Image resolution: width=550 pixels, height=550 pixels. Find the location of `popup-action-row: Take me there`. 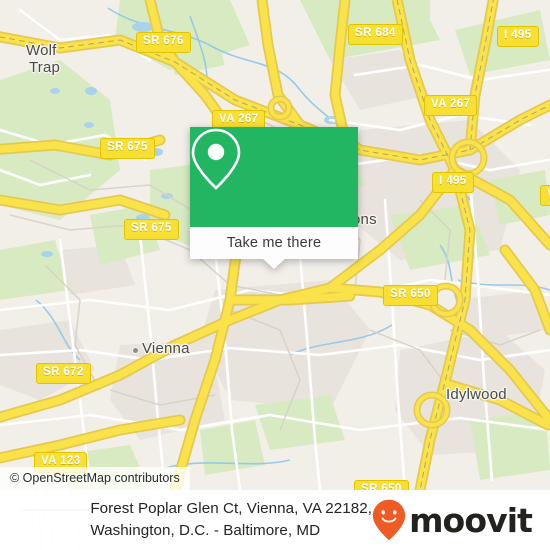

popup-action-row: Take me there is located at coordinates (274, 243).